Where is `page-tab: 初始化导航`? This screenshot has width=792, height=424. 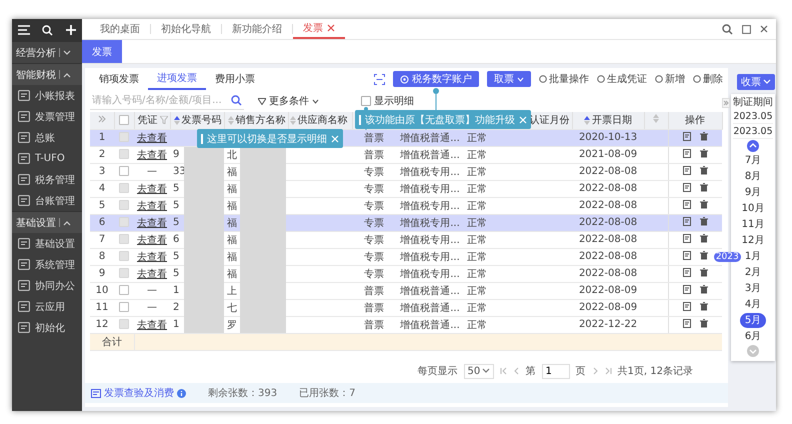 page-tab: 初始化导航 is located at coordinates (186, 29).